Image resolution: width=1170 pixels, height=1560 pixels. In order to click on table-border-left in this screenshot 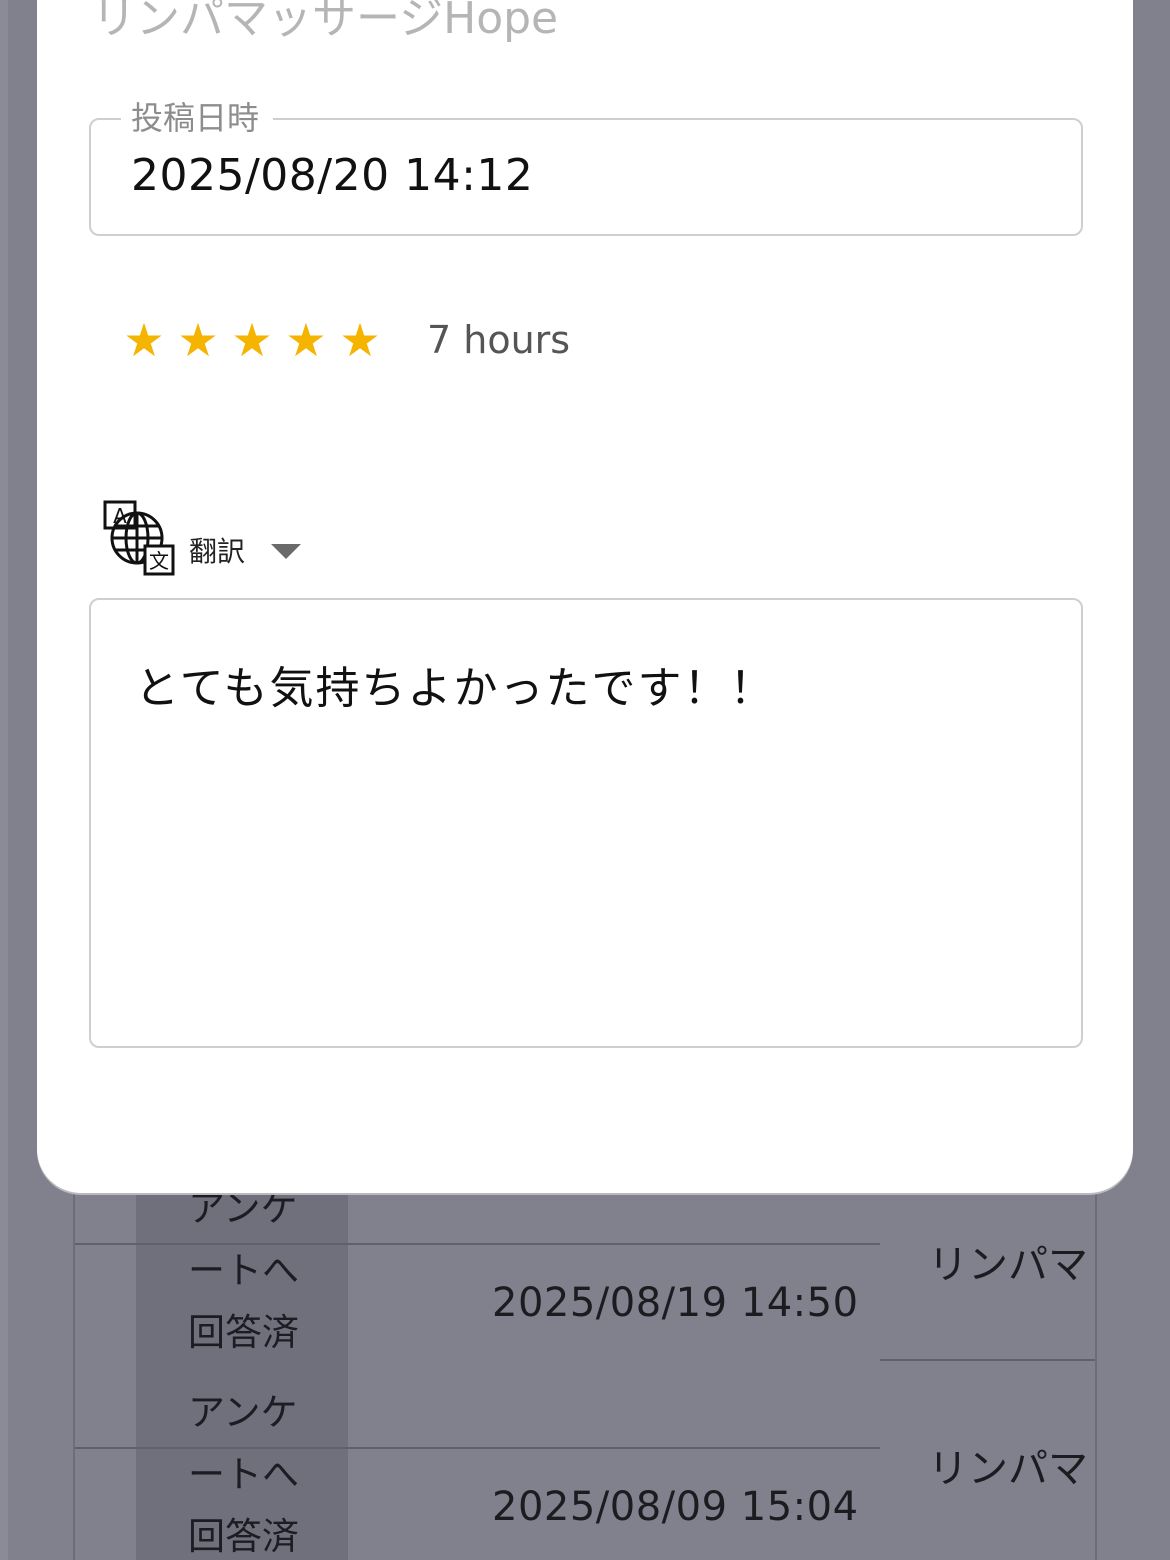, I will do `click(74, 1375)`.